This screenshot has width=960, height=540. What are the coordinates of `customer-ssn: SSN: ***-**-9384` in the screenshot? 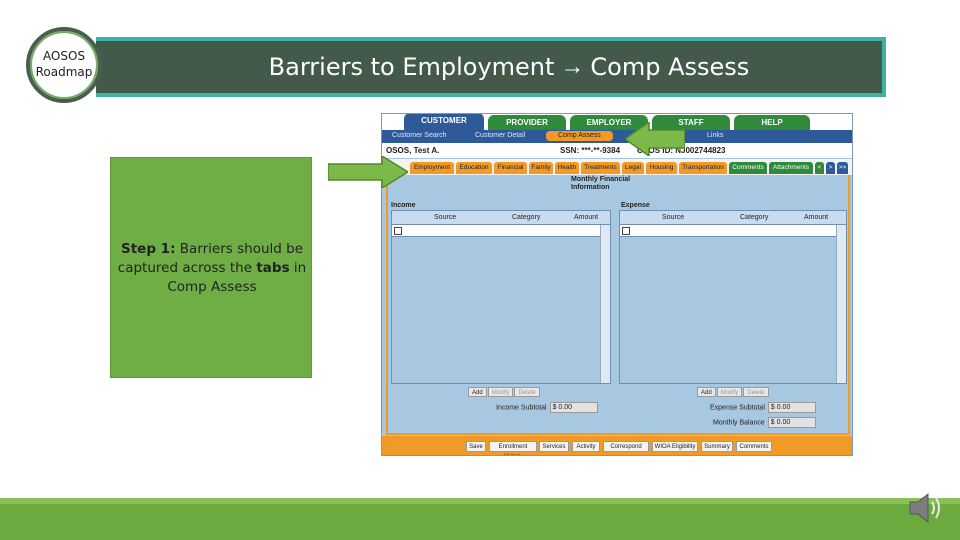 It's located at (590, 150).